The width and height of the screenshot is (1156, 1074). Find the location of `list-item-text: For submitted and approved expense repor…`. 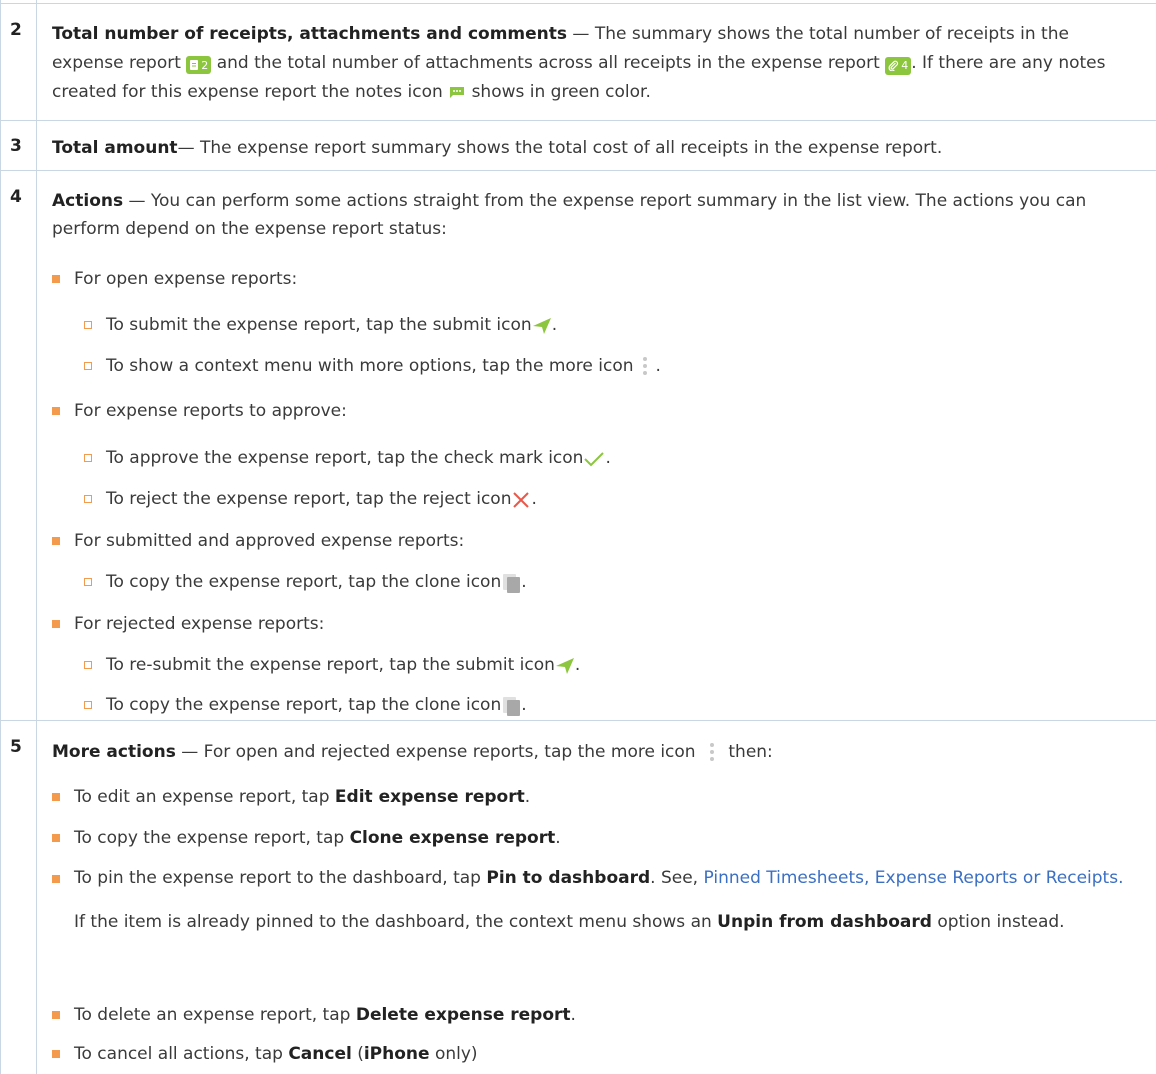

list-item-text: For submitted and approved expense repor… is located at coordinates (269, 541).